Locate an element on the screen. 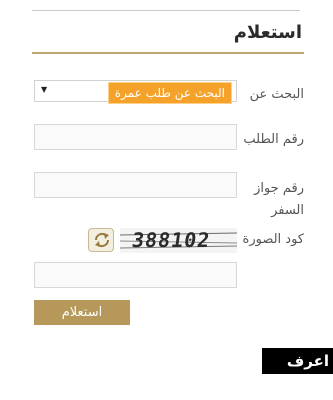  request-number-label: رقم الطلب is located at coordinates (273, 139).